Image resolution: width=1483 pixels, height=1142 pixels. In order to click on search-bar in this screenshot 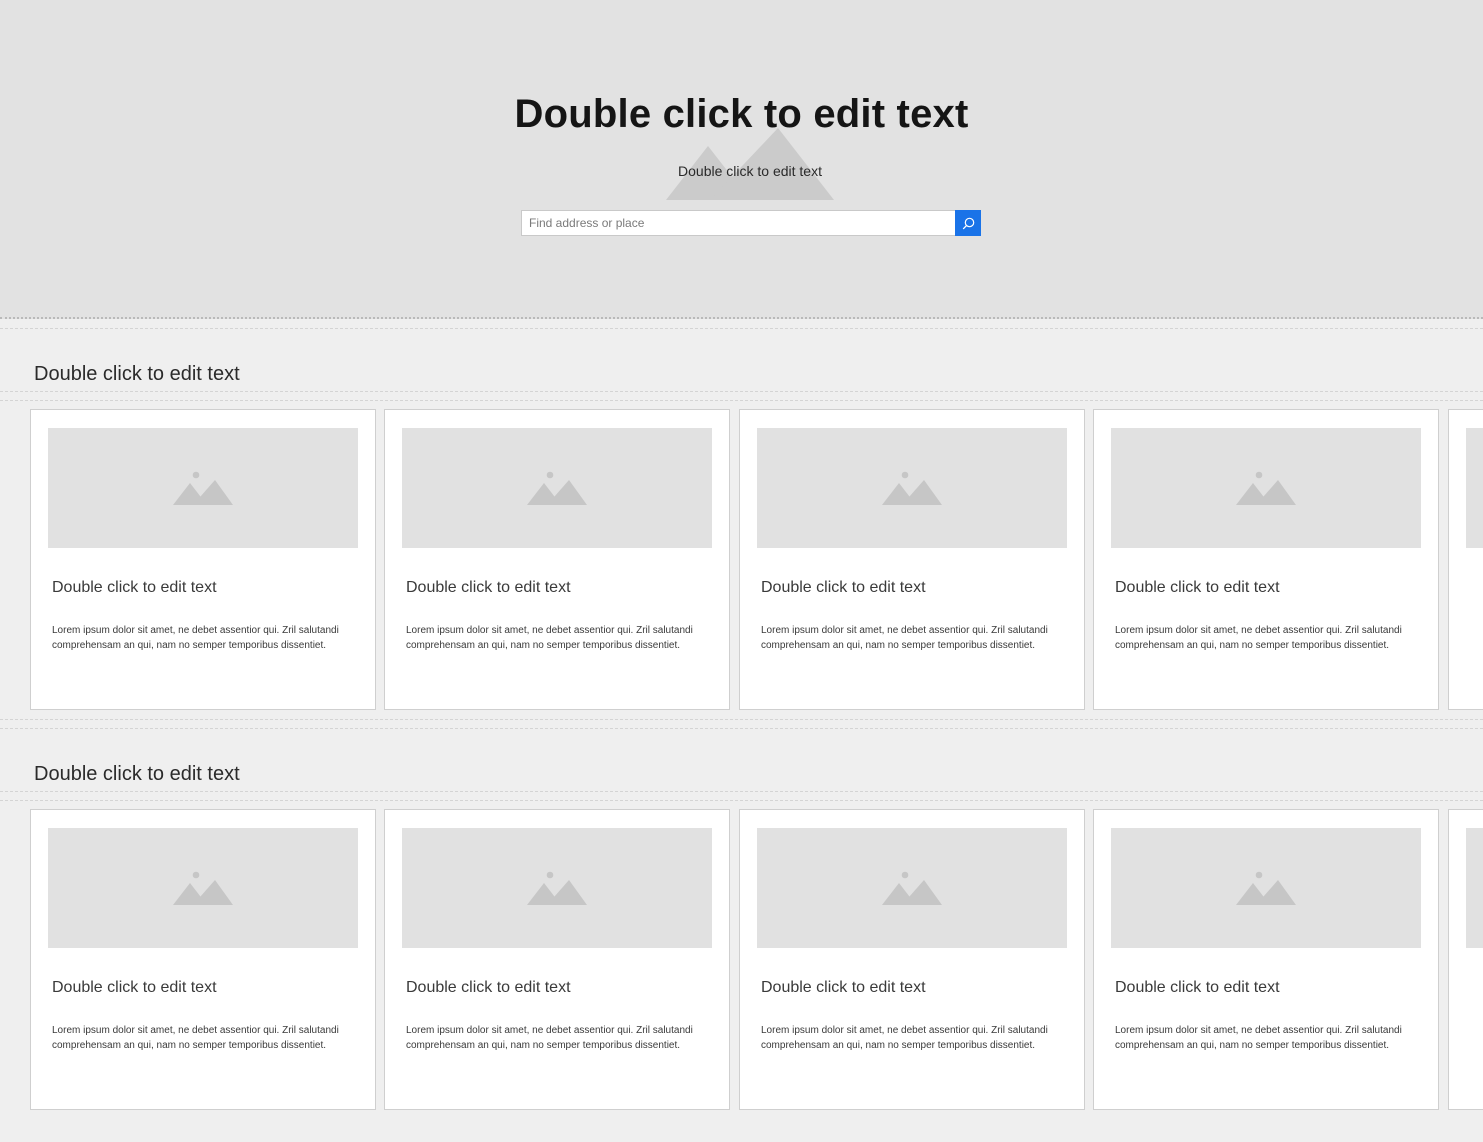, I will do `click(751, 223)`.